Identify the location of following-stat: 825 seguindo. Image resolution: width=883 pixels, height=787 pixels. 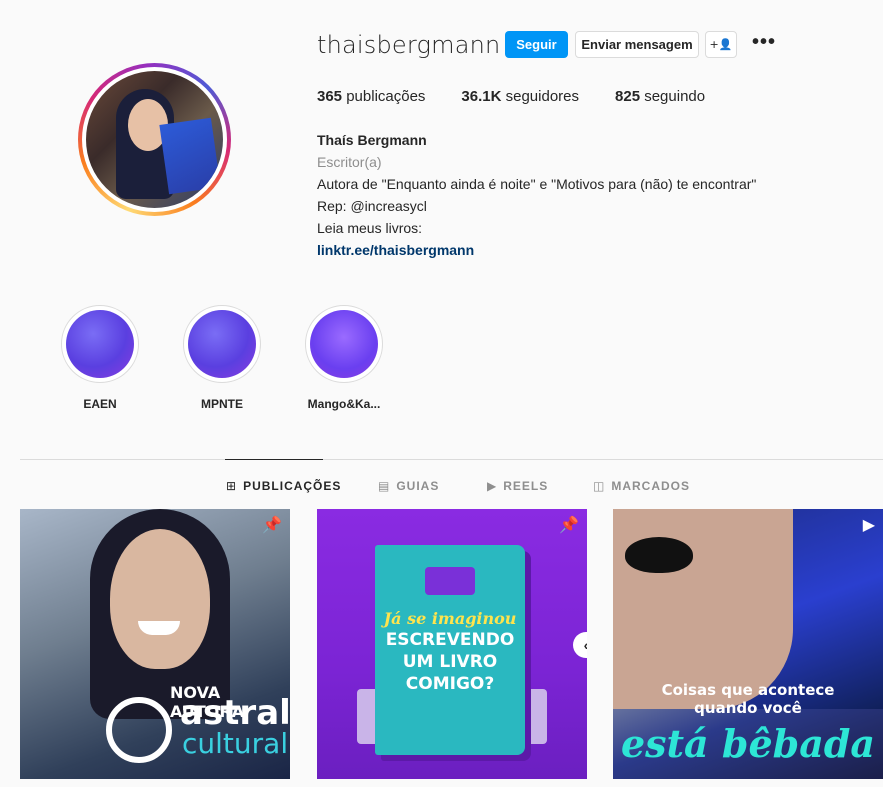
(660, 96).